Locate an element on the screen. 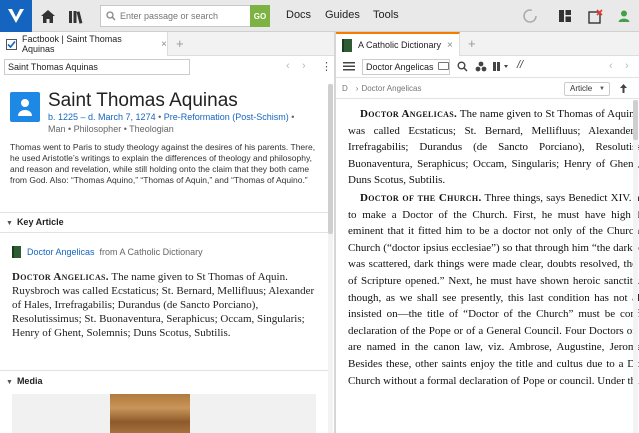 The height and width of the screenshot is (433, 639). tab-factbook: Factbook | Saint Thomas Aquinas × is located at coordinates (84, 44).